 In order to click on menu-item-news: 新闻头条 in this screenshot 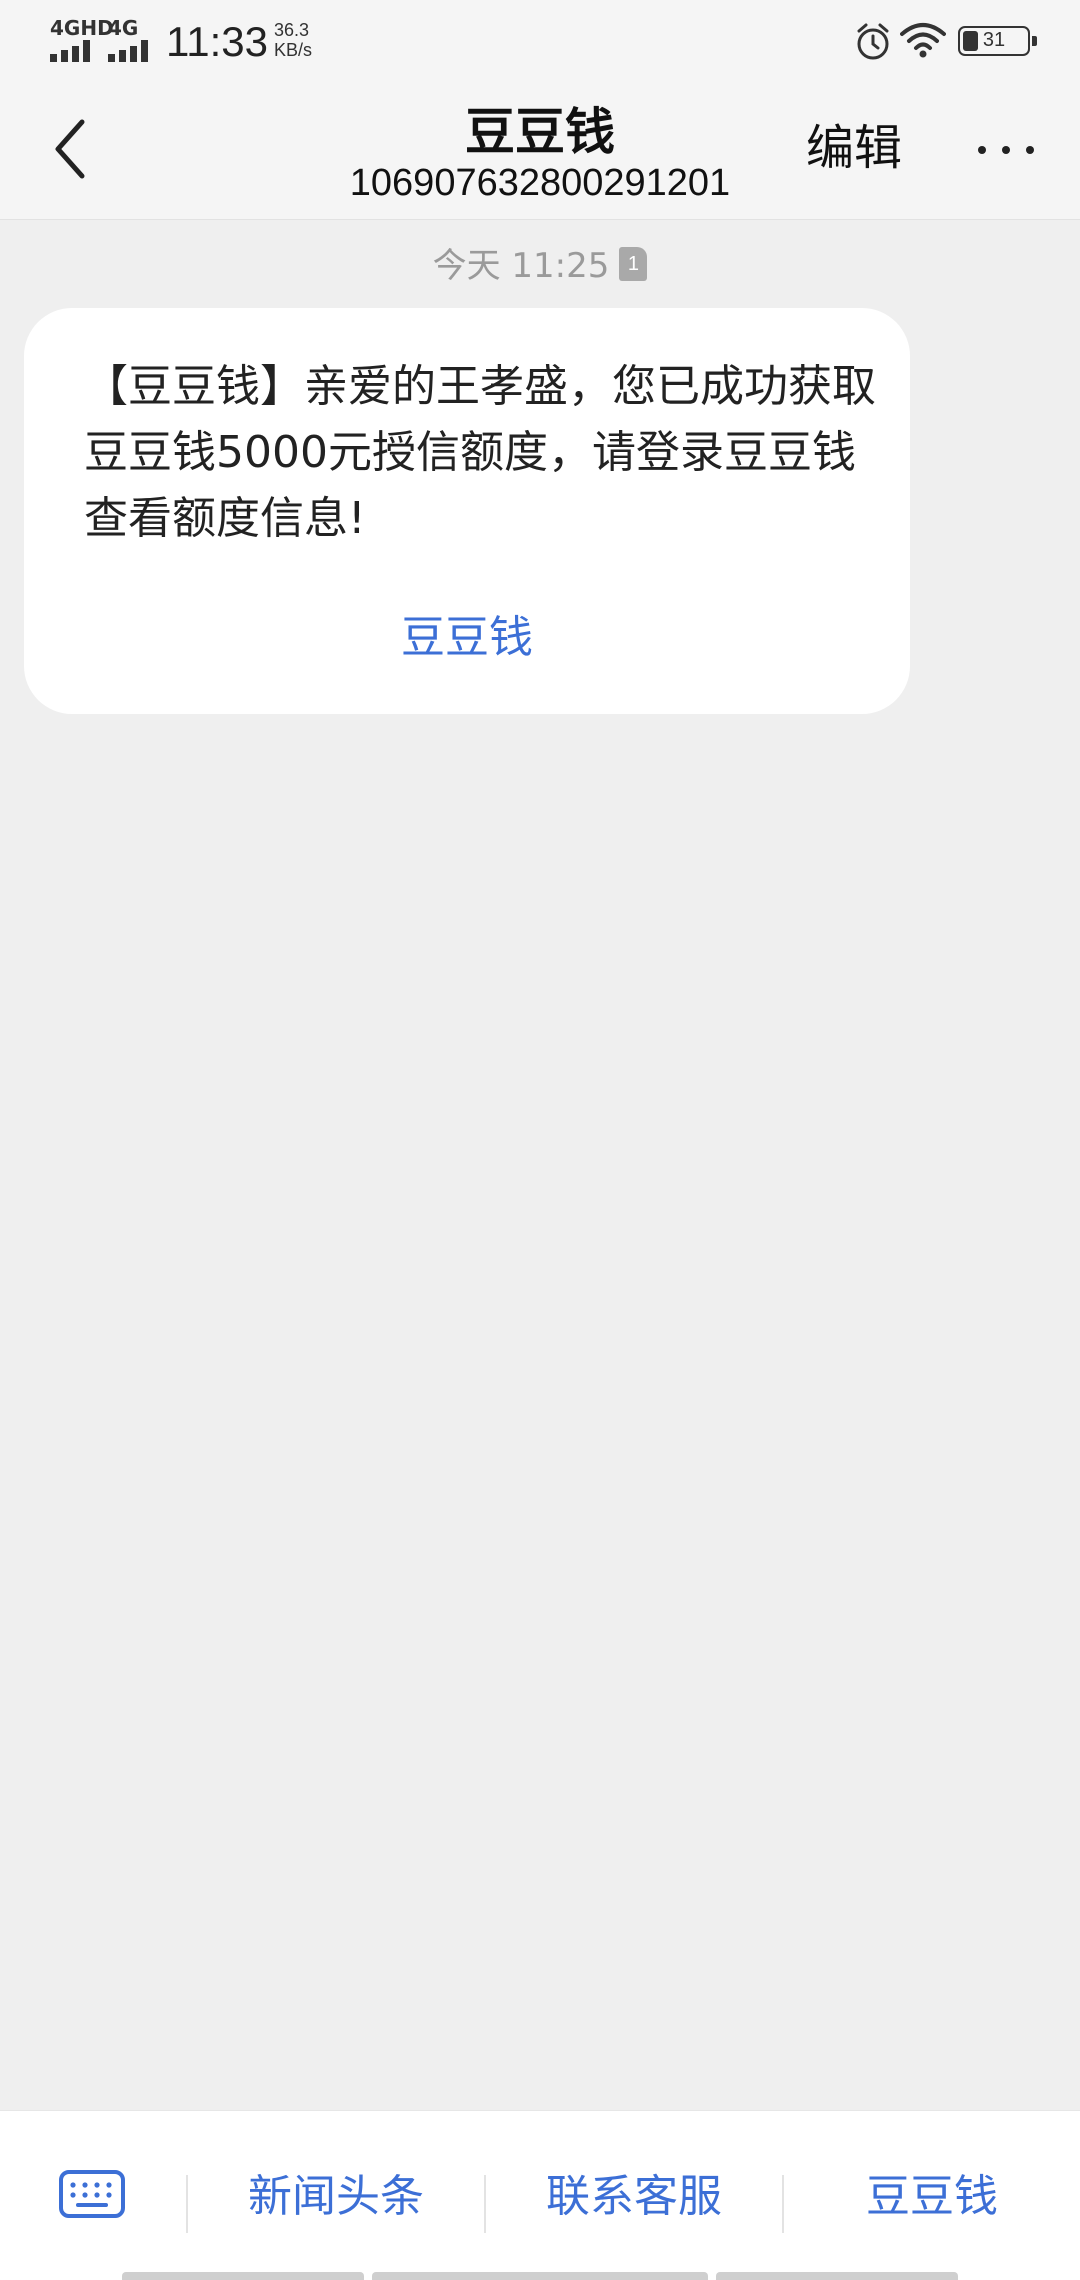, I will do `click(336, 2197)`.